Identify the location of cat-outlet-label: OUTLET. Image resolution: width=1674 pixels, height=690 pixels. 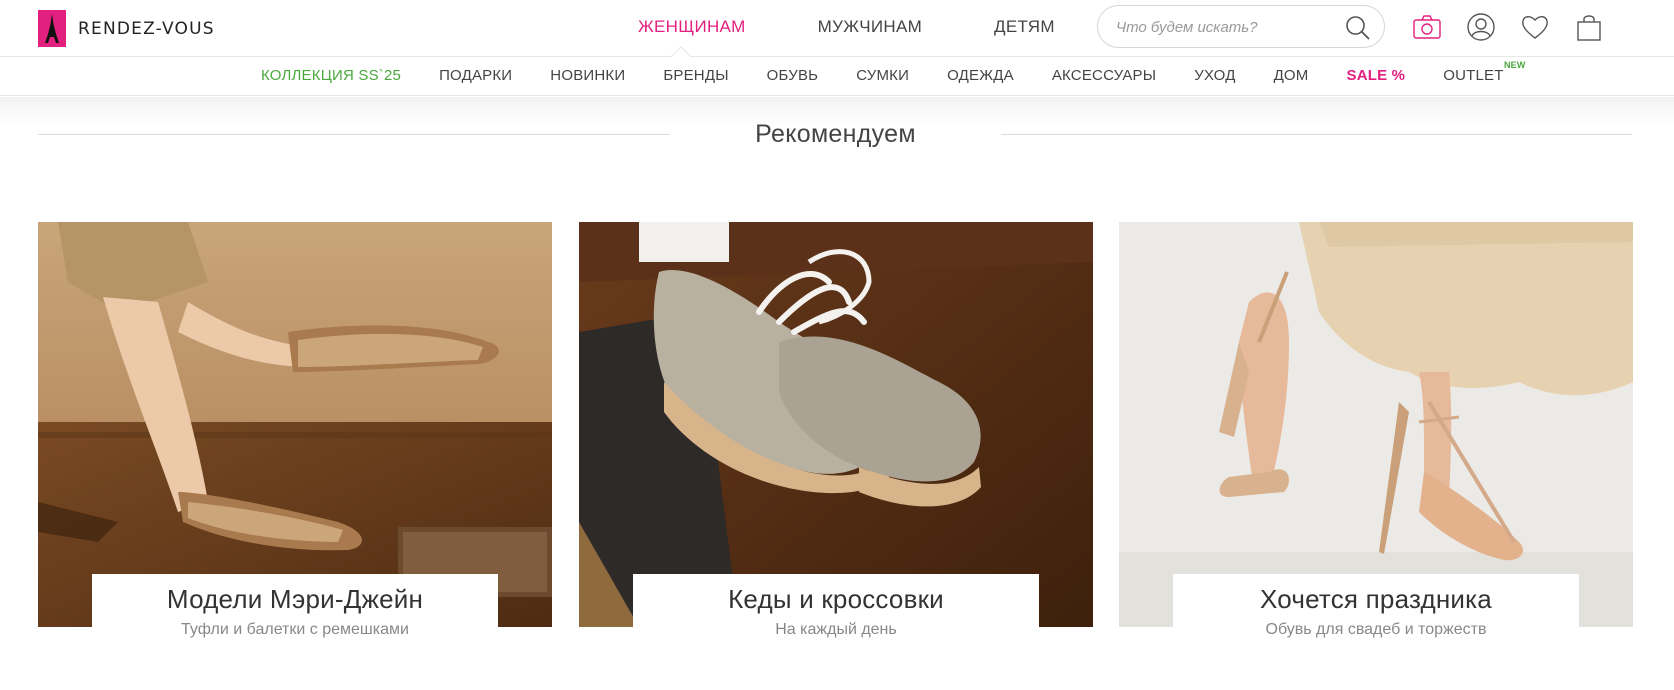
(1473, 75).